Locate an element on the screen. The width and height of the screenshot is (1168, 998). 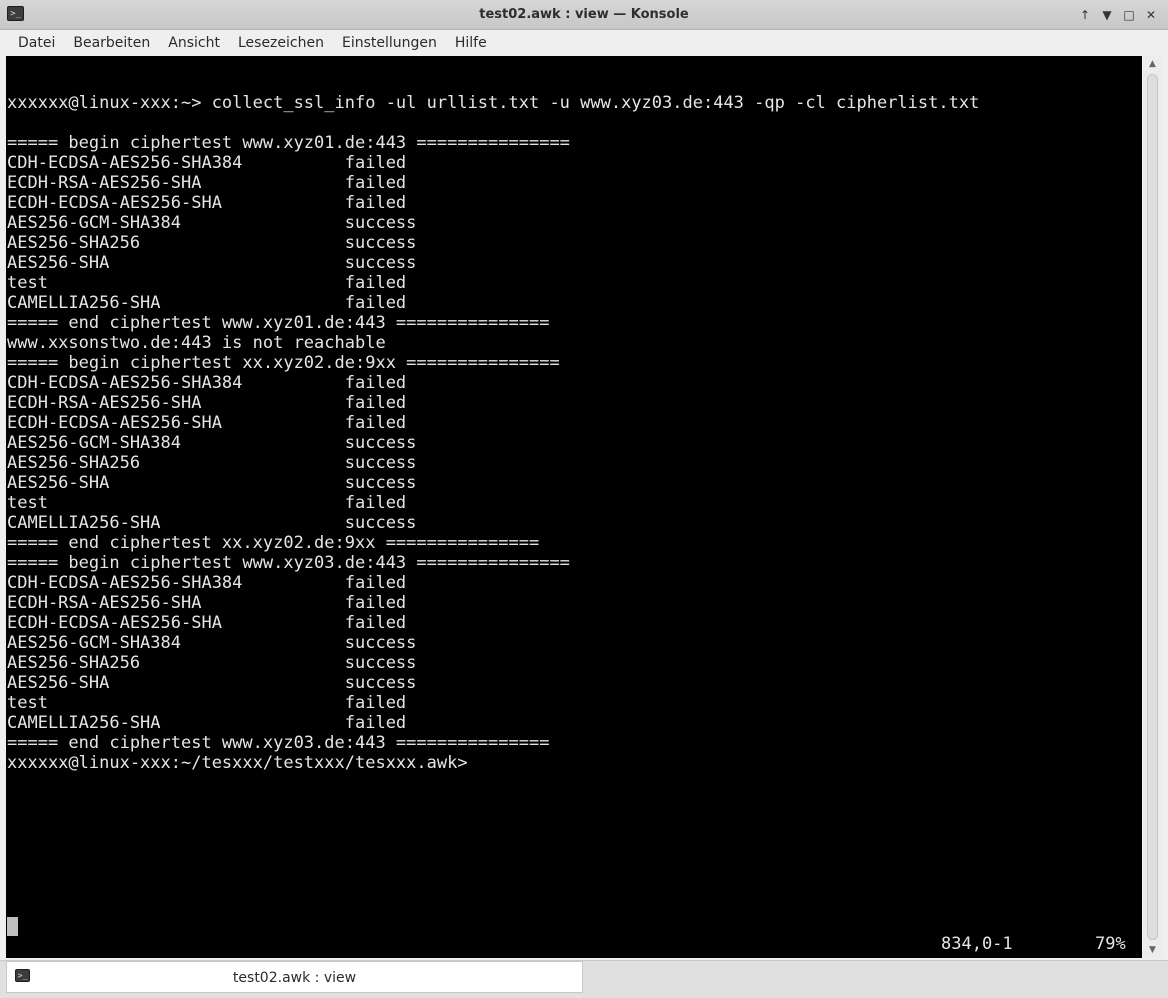
menu-bearbeiten: Bearbeiten is located at coordinates (111, 43).